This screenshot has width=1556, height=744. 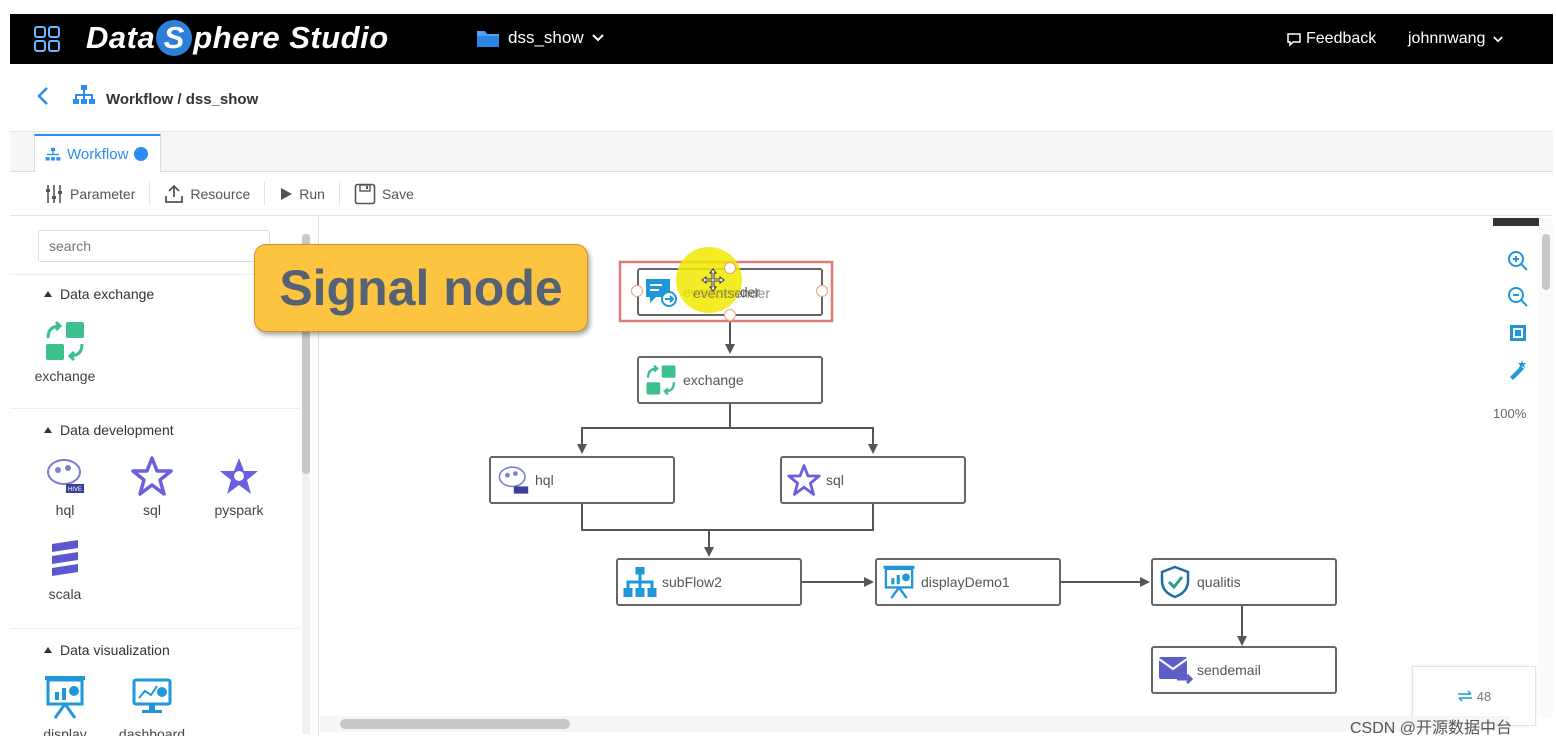 I want to click on anchor-bottom, so click(x=730, y=315).